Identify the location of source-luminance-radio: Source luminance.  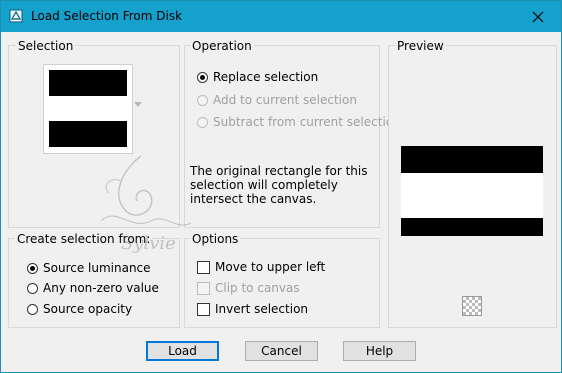
(89, 268).